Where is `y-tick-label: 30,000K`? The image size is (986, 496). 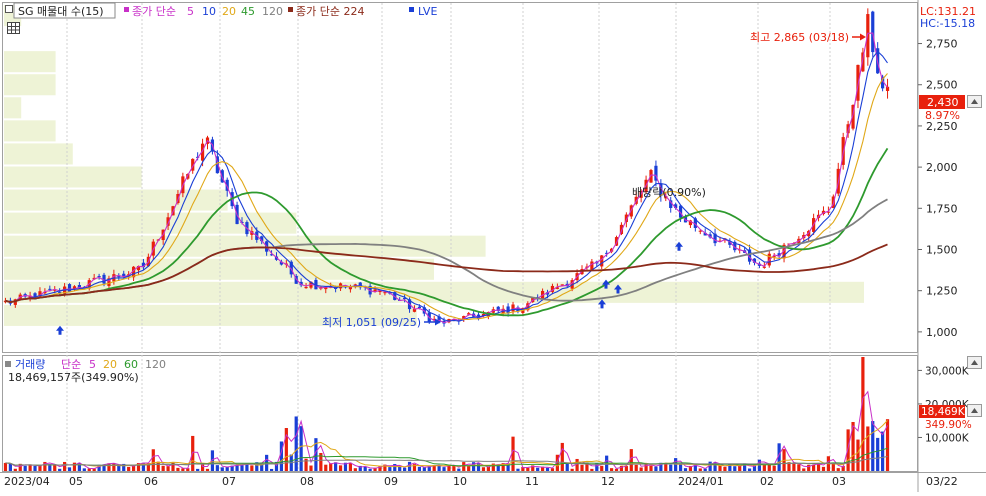
y-tick-label: 30,000K is located at coordinates (947, 371).